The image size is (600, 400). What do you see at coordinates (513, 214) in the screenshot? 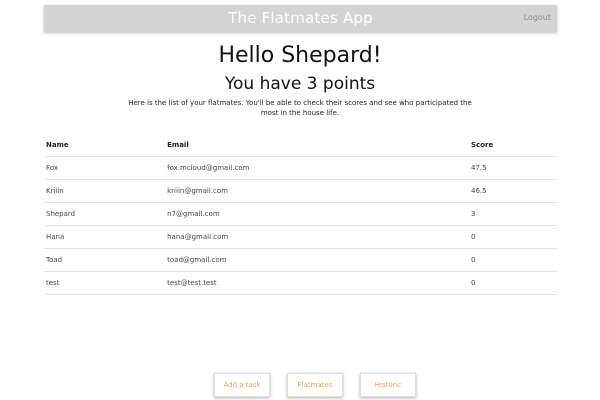
I see `cell-score: 3` at bounding box center [513, 214].